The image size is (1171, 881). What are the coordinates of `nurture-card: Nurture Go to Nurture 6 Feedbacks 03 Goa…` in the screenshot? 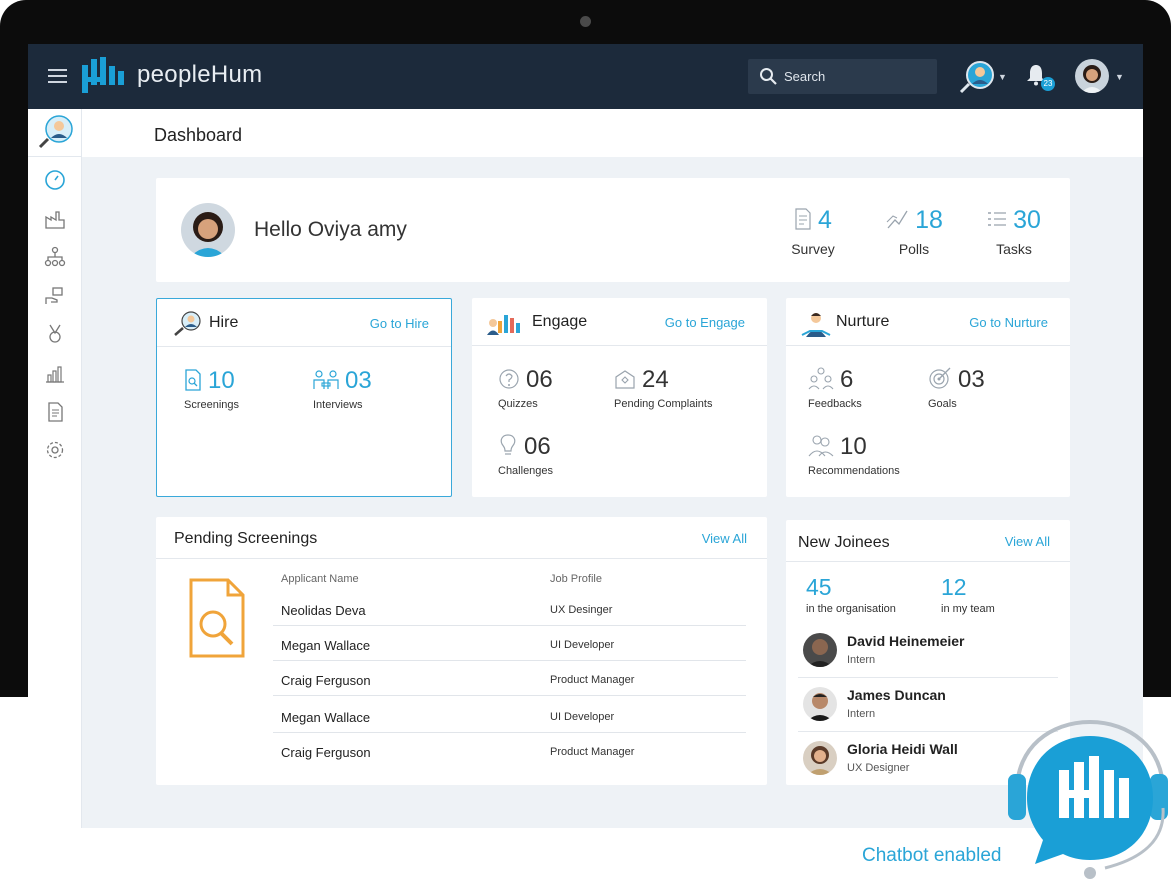 It's located at (928, 397).